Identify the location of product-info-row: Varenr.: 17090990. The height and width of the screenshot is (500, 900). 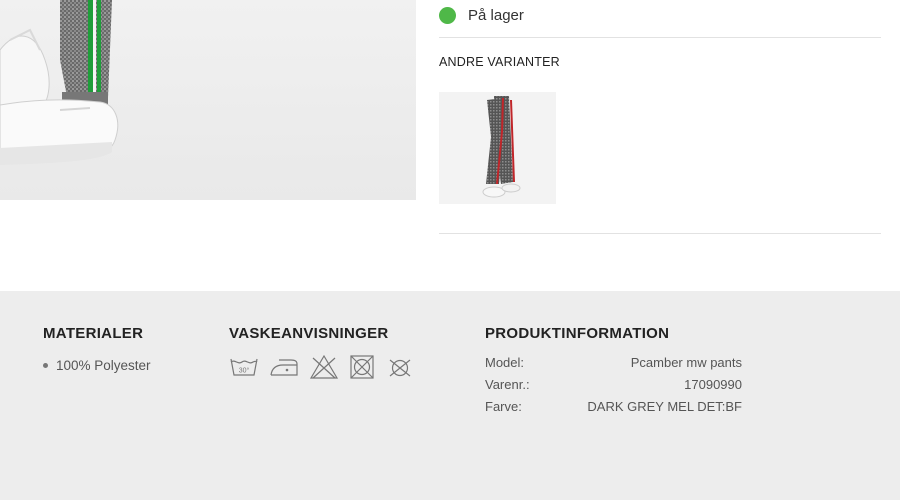
(613, 388).